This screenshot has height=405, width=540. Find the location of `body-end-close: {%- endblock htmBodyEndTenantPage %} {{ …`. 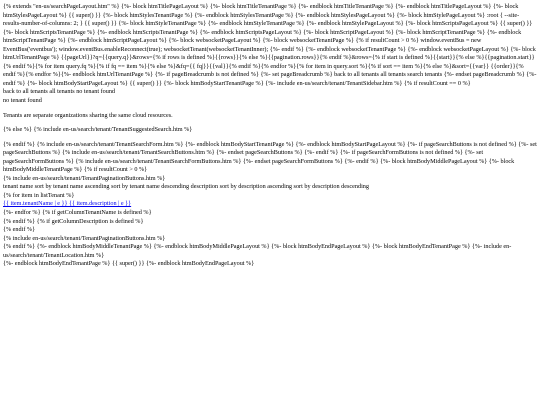

body-end-close: {%- endblock htmBodyEndTenantPage %} {{ … is located at coordinates (129, 264).